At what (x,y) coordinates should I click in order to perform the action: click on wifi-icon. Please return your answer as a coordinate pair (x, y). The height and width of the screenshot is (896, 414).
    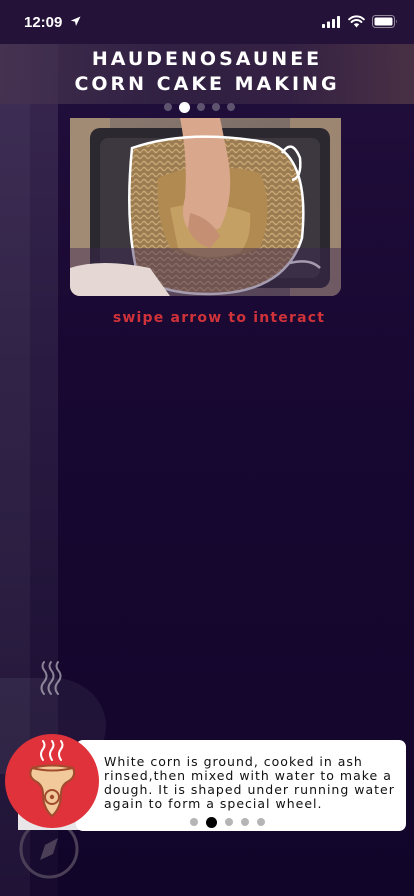
    Looking at the image, I should click on (356, 21).